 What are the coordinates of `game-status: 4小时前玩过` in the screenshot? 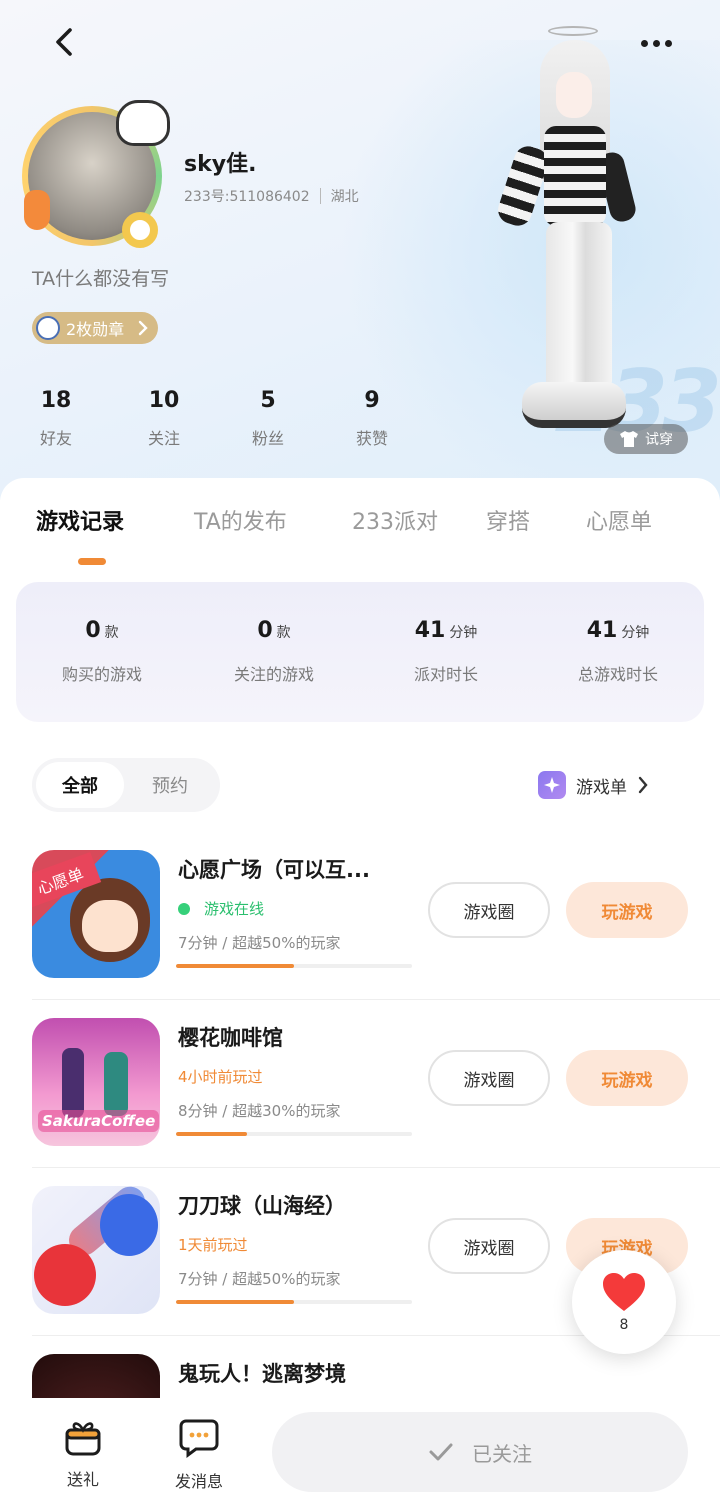 It's located at (220, 1076).